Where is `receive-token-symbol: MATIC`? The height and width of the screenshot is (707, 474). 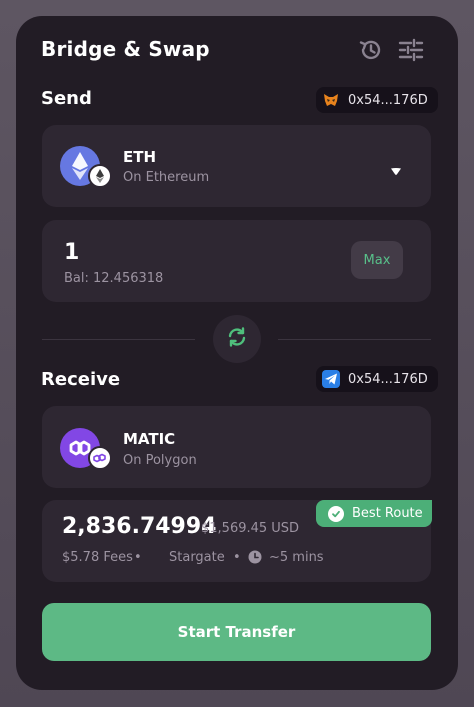
receive-token-symbol: MATIC is located at coordinates (149, 439).